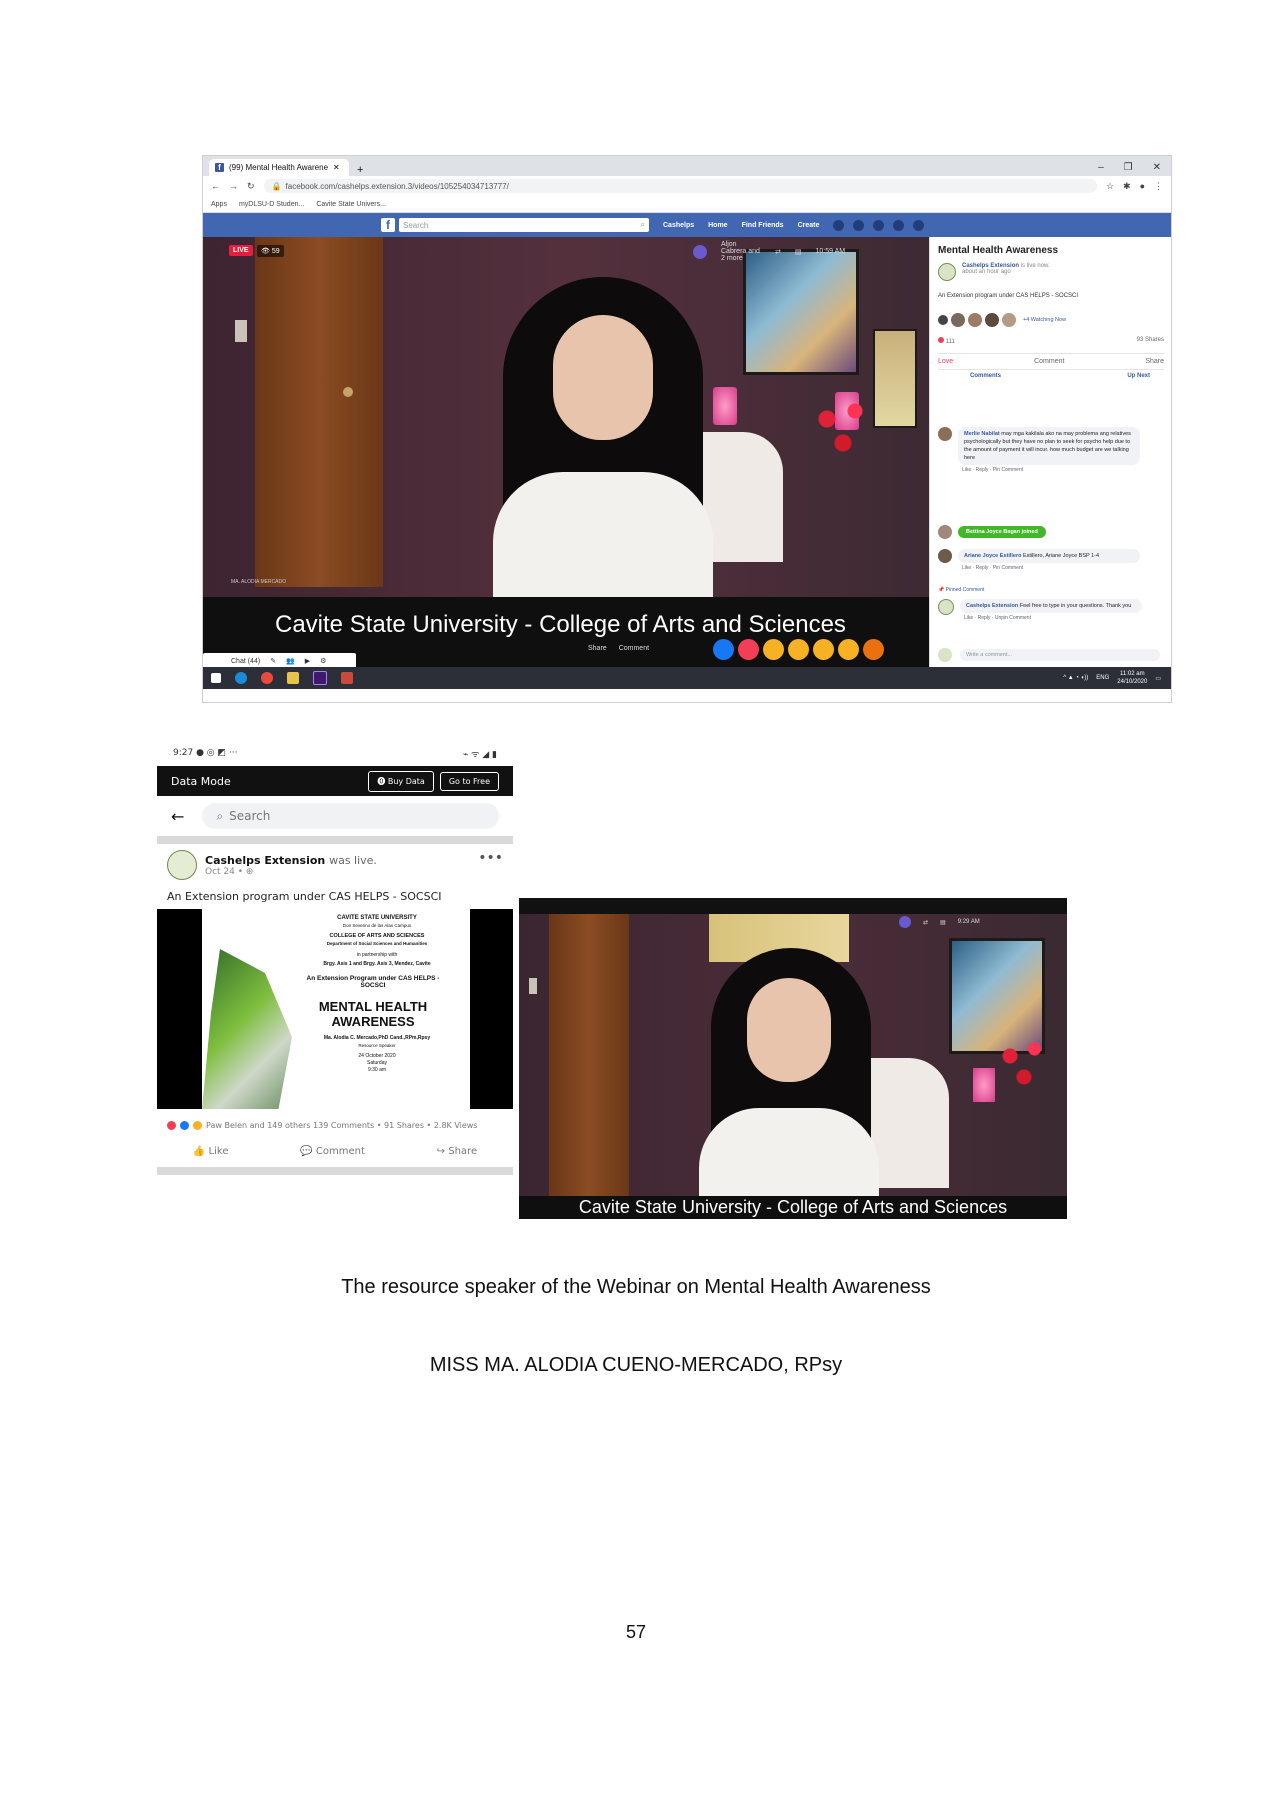  Describe the element at coordinates (490, 858) in the screenshot. I see `more-options-icon: •••` at that location.